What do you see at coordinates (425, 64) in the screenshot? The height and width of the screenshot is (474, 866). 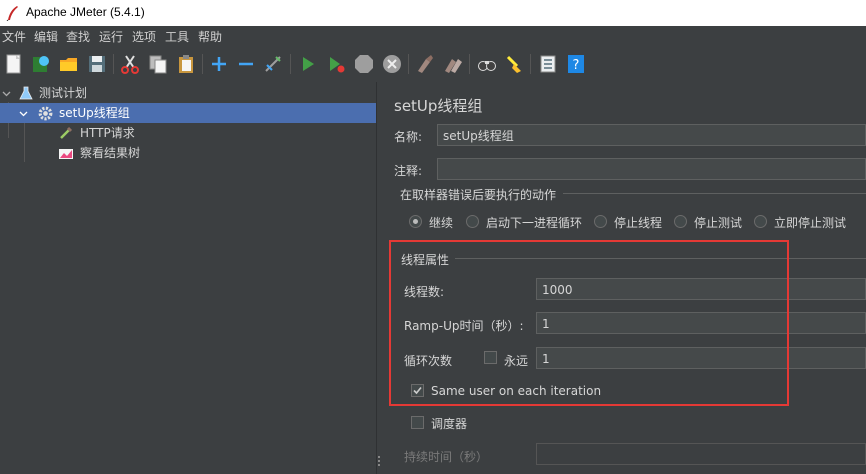 I see `clear-icon` at bounding box center [425, 64].